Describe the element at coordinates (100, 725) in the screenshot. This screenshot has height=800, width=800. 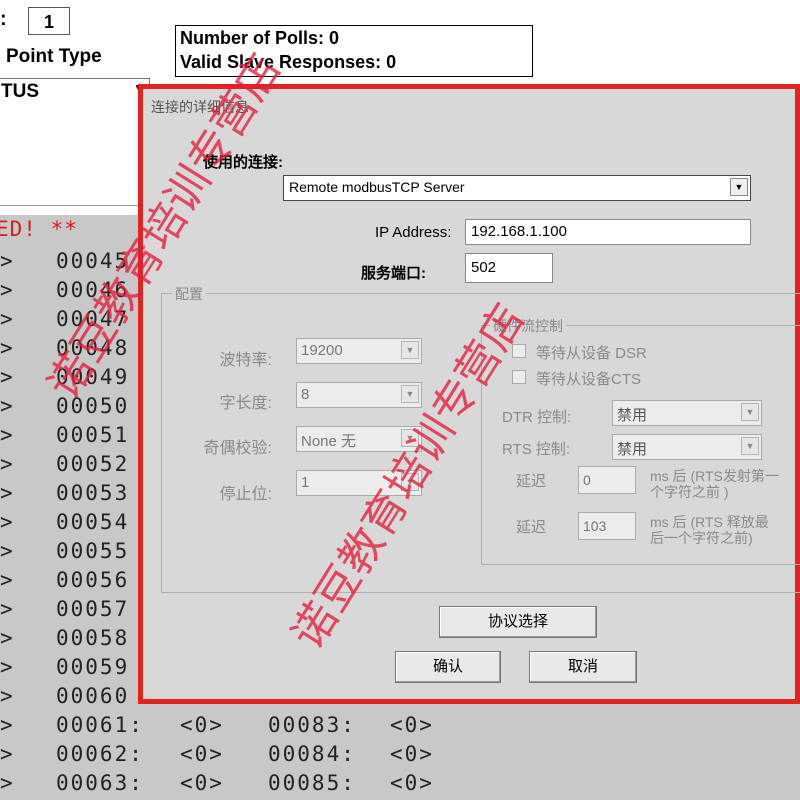
I see `table-cell: 00061:` at that location.